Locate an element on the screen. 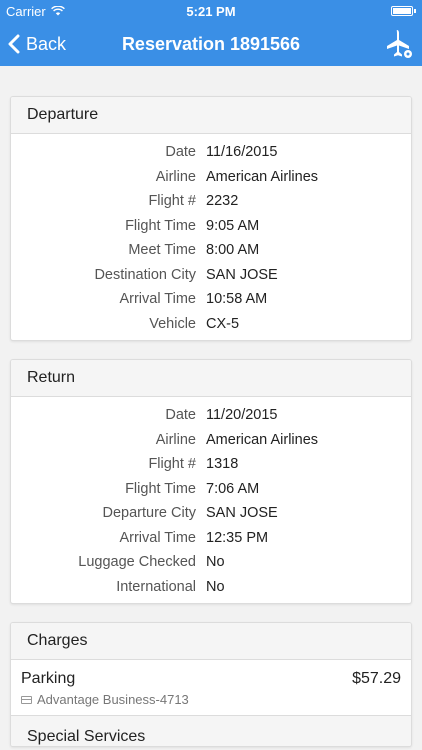 This screenshot has width=422, height=750. detail-row: Vehicle CX-5 is located at coordinates (211, 324).